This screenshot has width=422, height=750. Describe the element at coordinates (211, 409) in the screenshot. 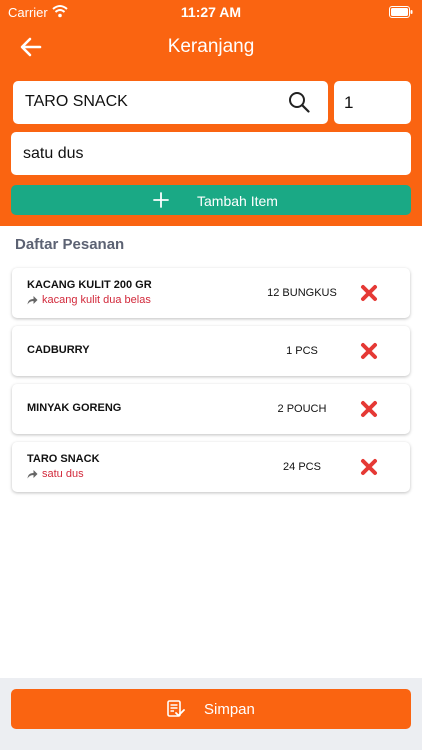

I see `order-item: MINYAK GORENG 2 POUCH` at that location.